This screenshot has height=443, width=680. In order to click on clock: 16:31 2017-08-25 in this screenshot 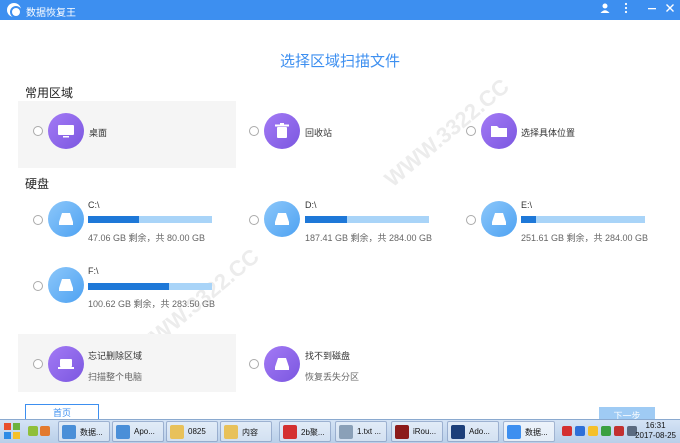, I will do `click(655, 431)`.